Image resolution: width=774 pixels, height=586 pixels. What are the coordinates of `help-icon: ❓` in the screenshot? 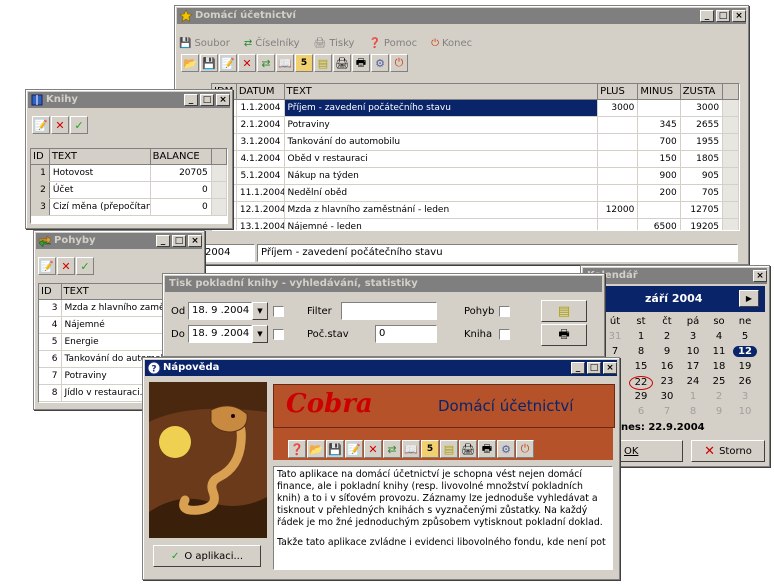 It's located at (297, 449).